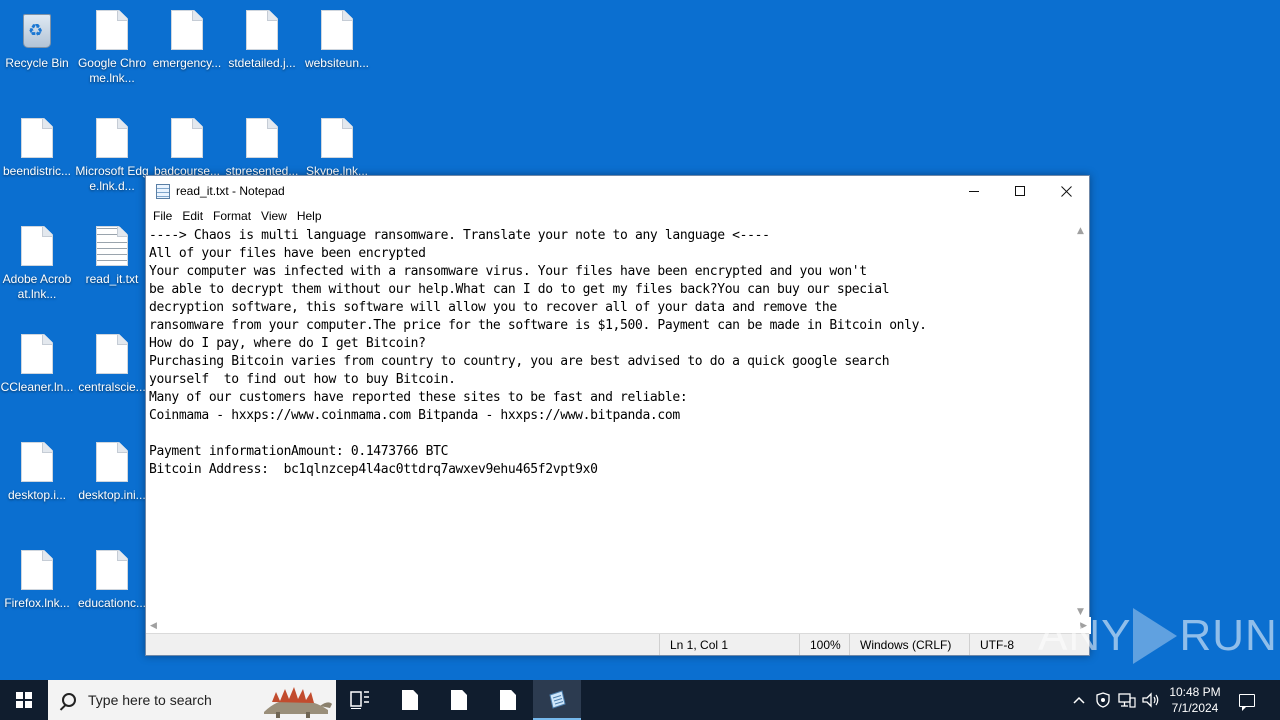 This screenshot has height=720, width=1280. Describe the element at coordinates (153, 626) in the screenshot. I see `scroll-left-icon: ◀` at that location.